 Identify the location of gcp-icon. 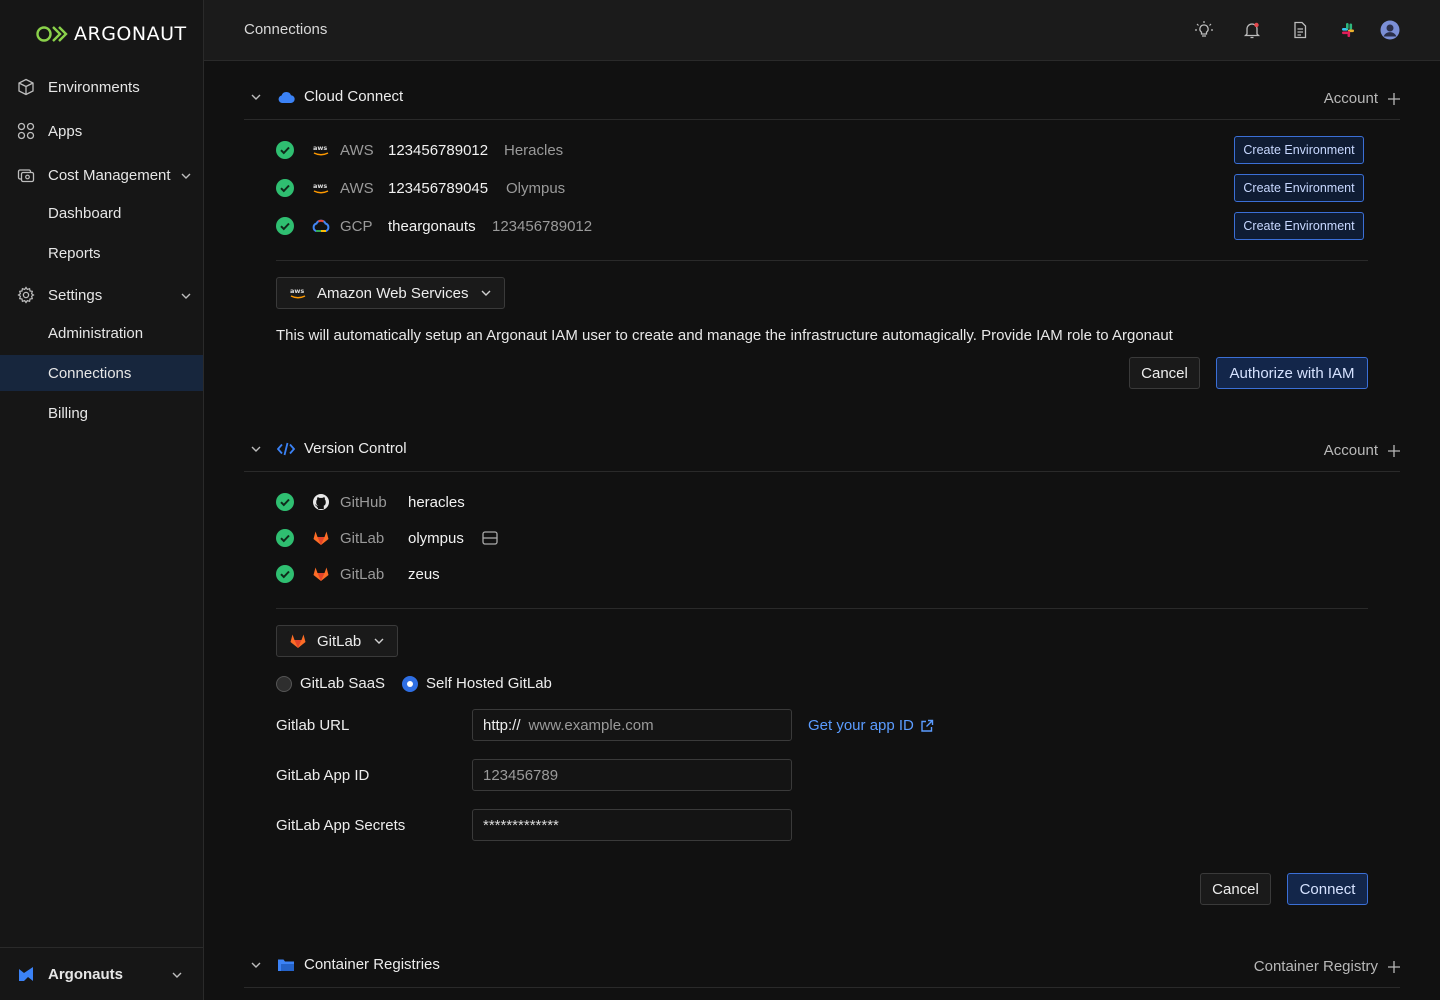
(321, 225).